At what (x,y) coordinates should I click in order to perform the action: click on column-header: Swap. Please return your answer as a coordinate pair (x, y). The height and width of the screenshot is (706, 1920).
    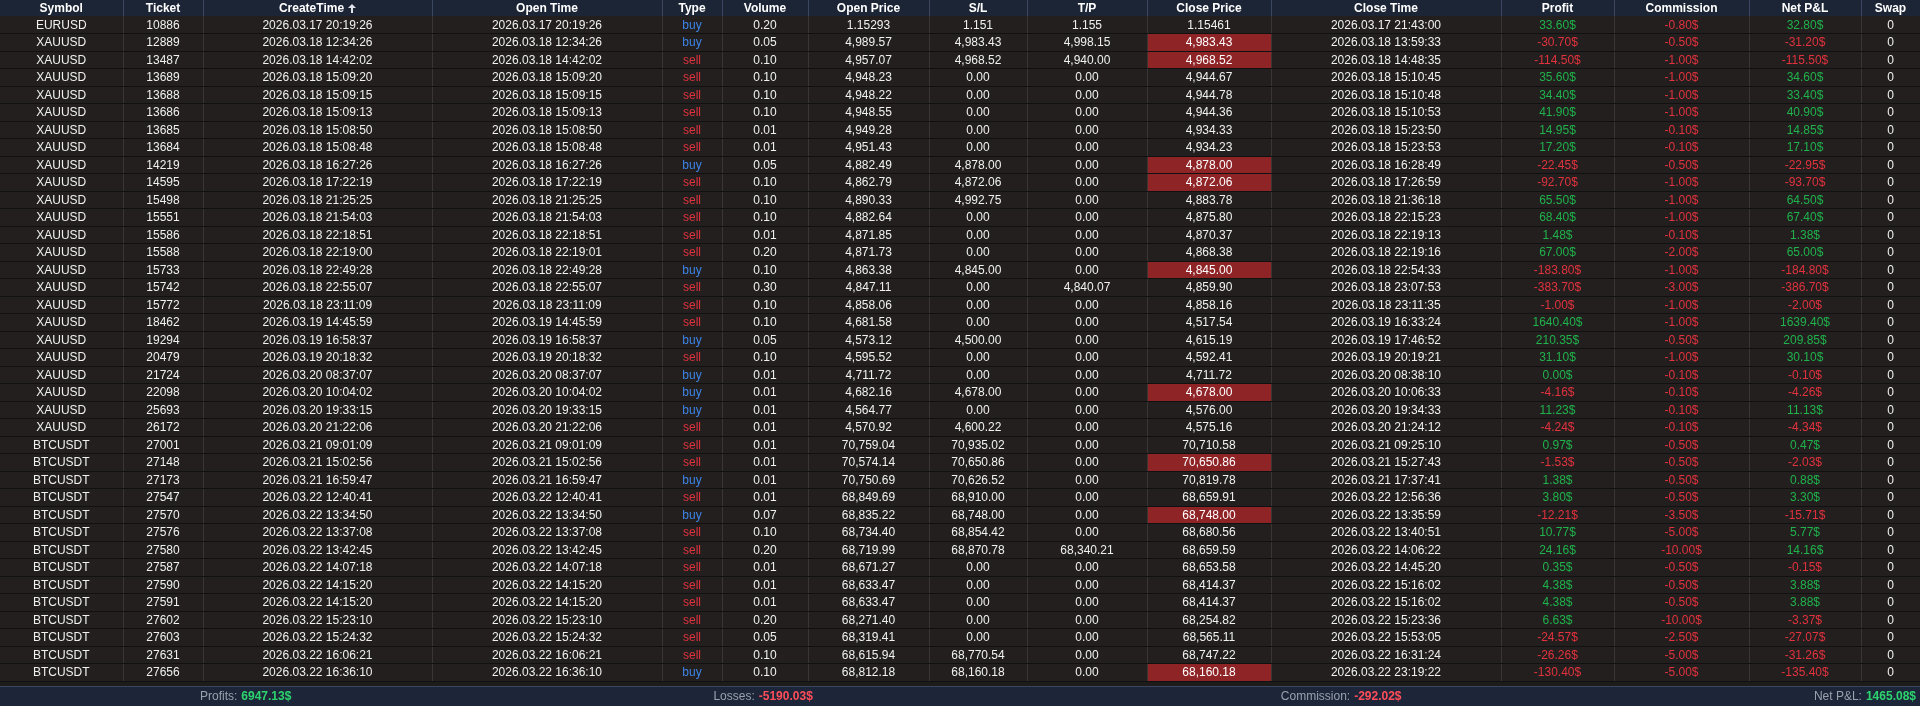
    Looking at the image, I should click on (1890, 8).